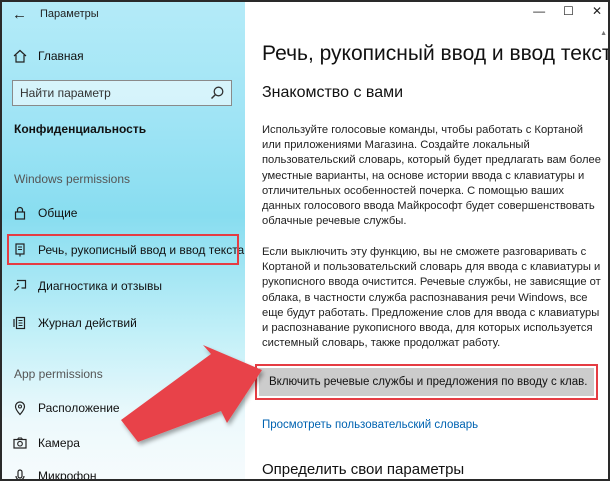 This screenshot has height=481, width=610. Describe the element at coordinates (20, 443) in the screenshot. I see `camera-icon` at that location.